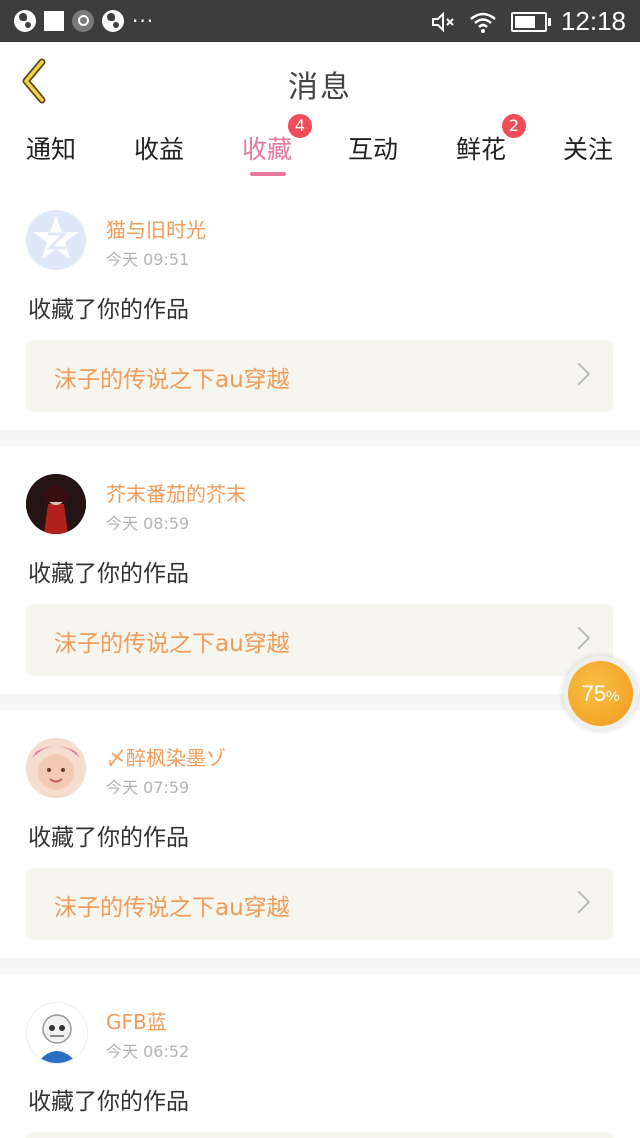  What do you see at coordinates (481, 148) in the screenshot?
I see `tab-flowers: 鲜花` at bounding box center [481, 148].